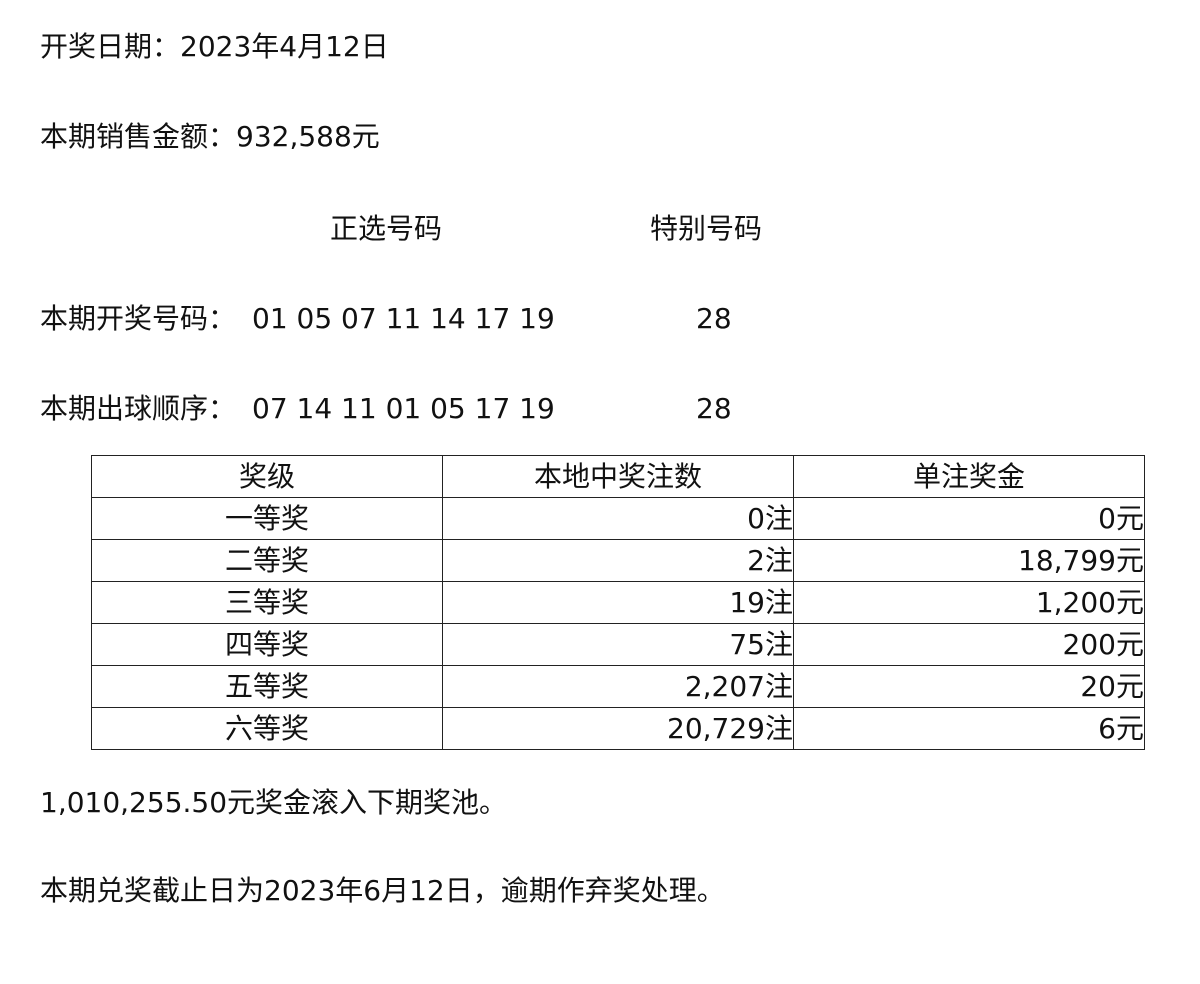 The image size is (1200, 984). I want to click on winner-count: 2注, so click(618, 560).